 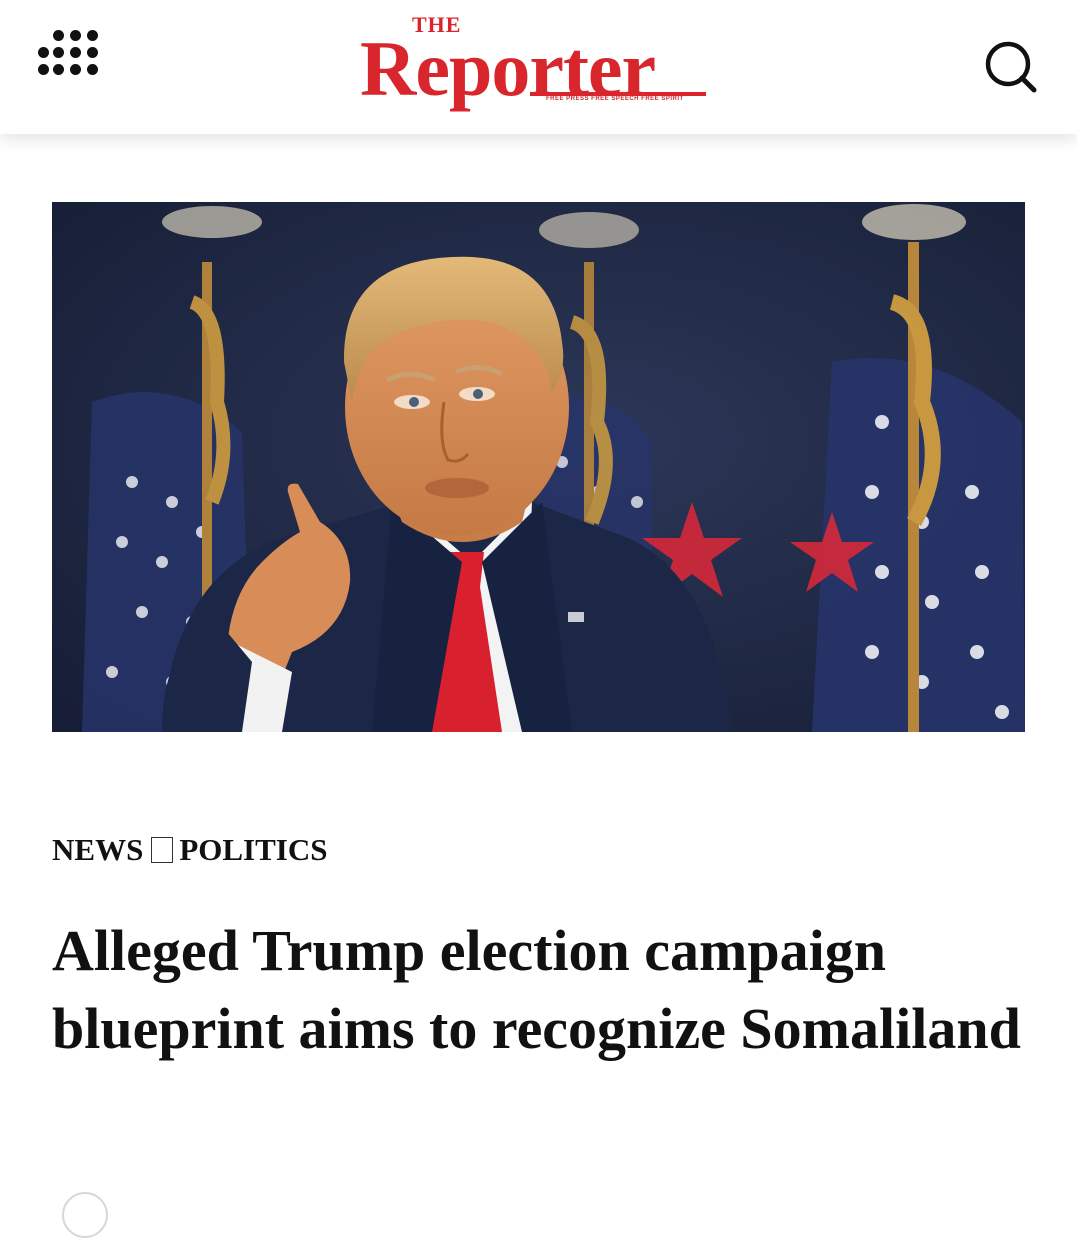 I want to click on search-icon, so click(x=1011, y=67).